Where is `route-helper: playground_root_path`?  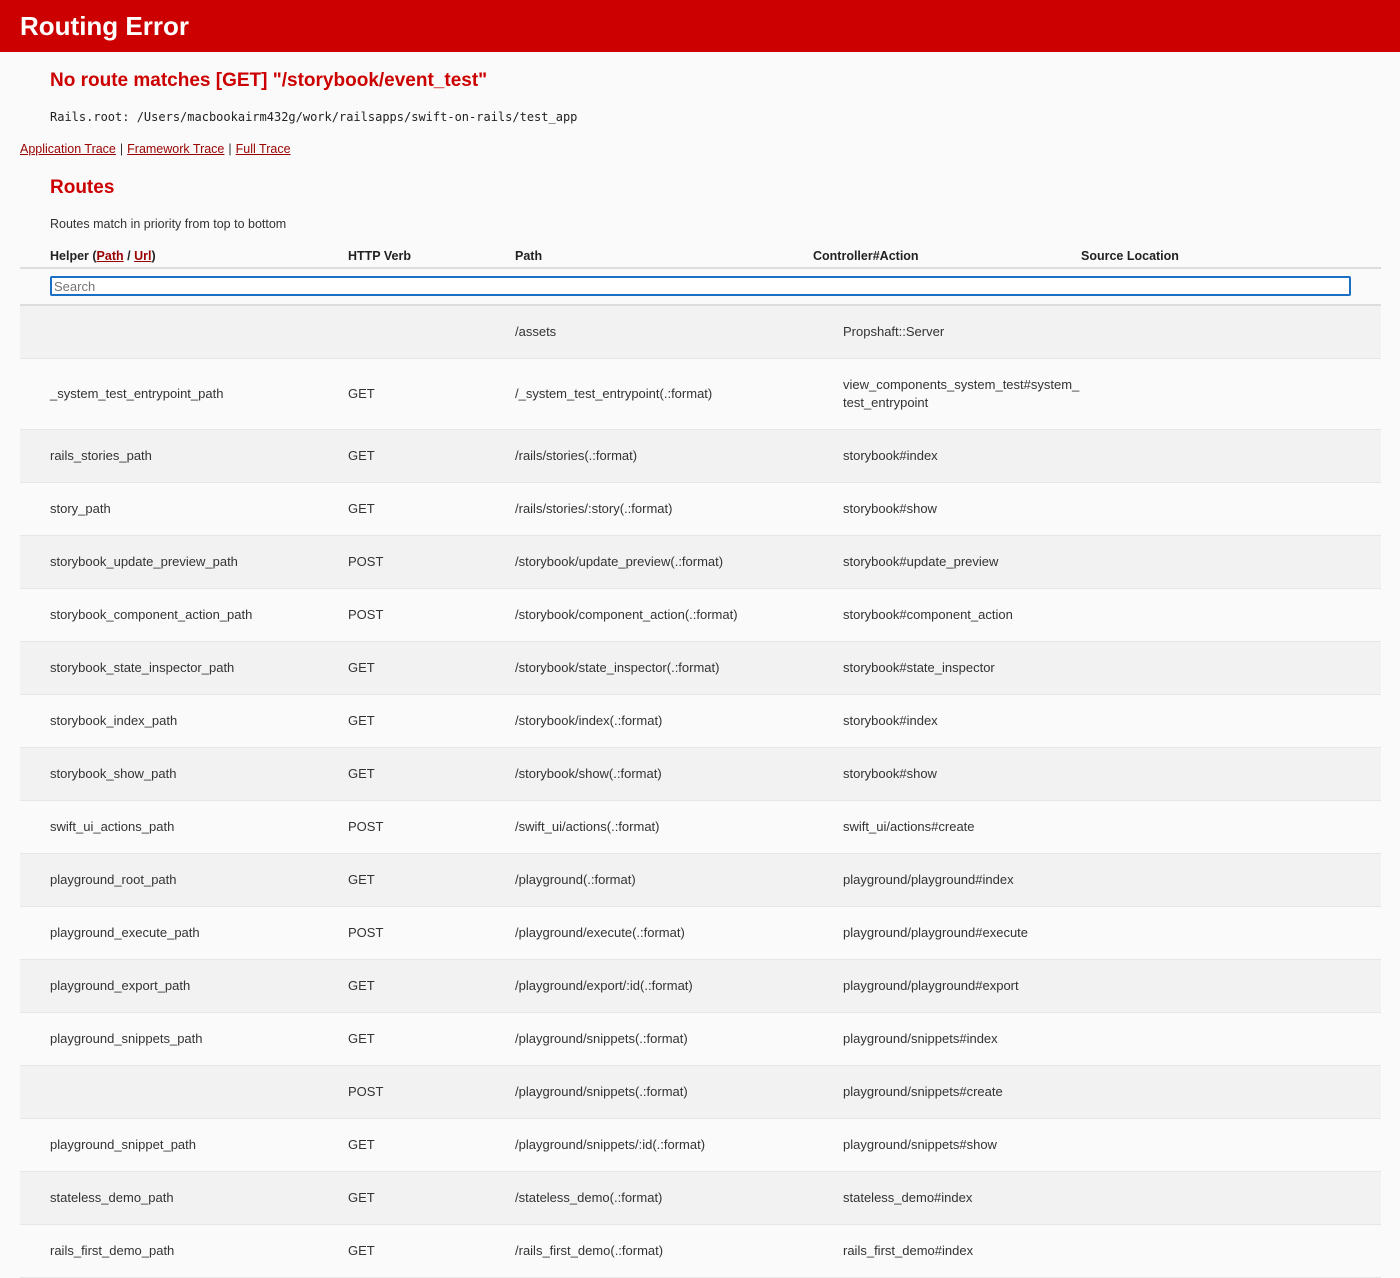 route-helper: playground_root_path is located at coordinates (113, 879).